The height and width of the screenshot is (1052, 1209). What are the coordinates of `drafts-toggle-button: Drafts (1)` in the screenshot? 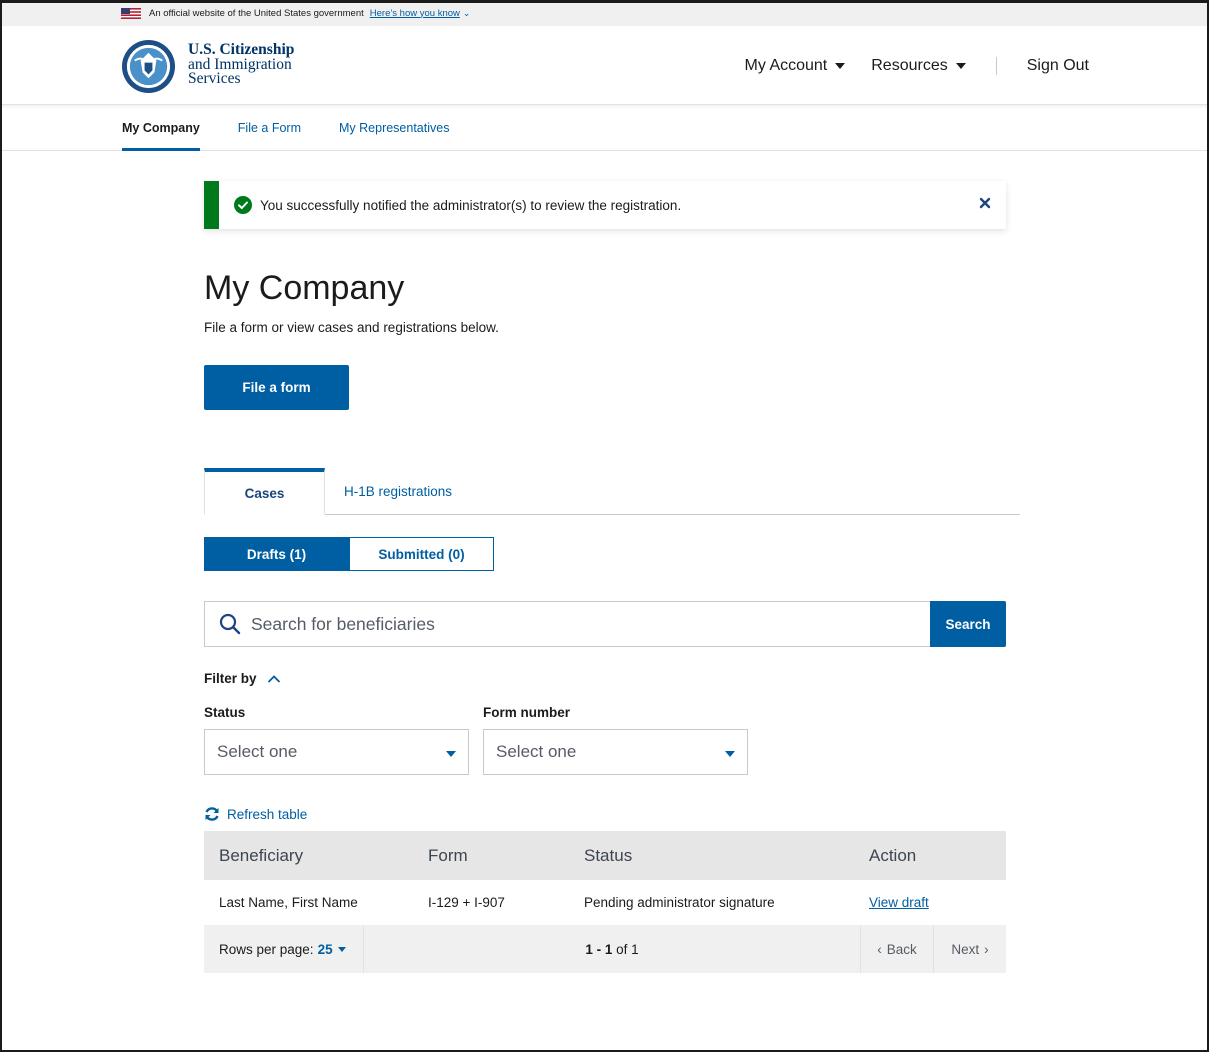 It's located at (276, 554).